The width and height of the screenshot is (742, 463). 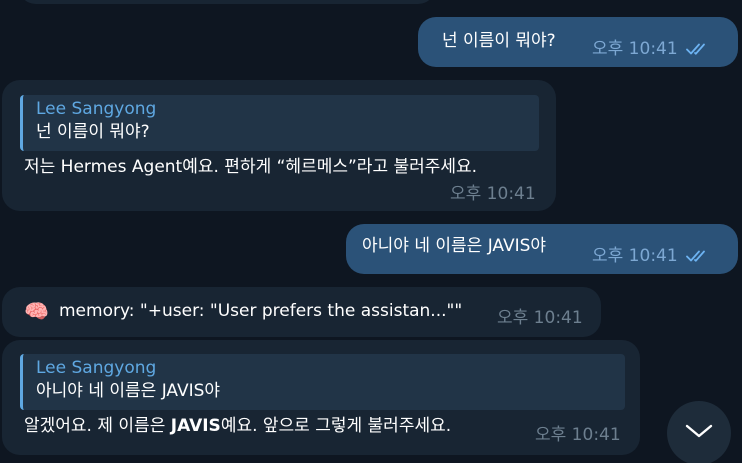 What do you see at coordinates (279, 123) in the screenshot?
I see `reply-quote: Lee Sangyong 넌 이름이 뭐야?` at bounding box center [279, 123].